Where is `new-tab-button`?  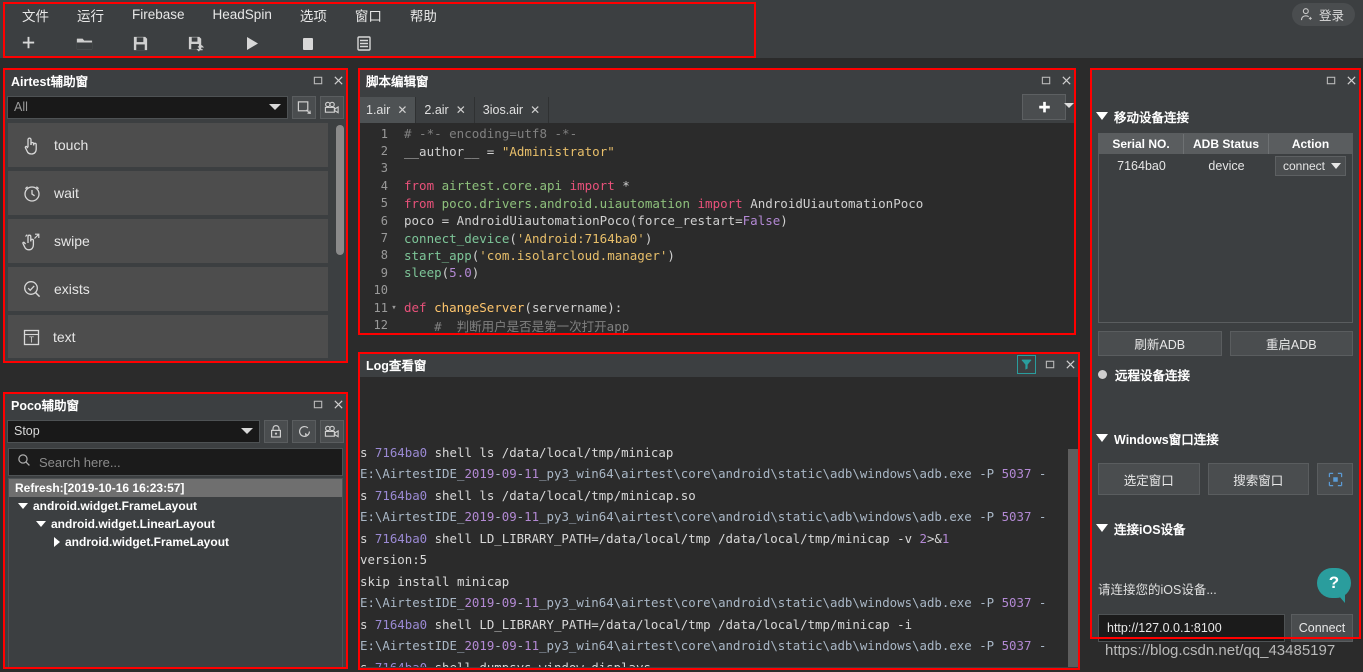
new-tab-button is located at coordinates (1044, 107).